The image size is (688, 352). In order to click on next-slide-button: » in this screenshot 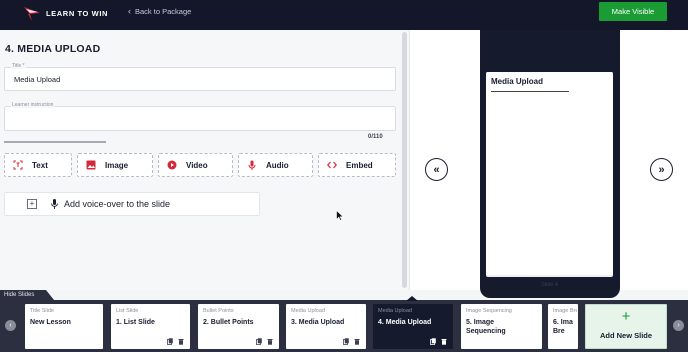, I will do `click(661, 169)`.